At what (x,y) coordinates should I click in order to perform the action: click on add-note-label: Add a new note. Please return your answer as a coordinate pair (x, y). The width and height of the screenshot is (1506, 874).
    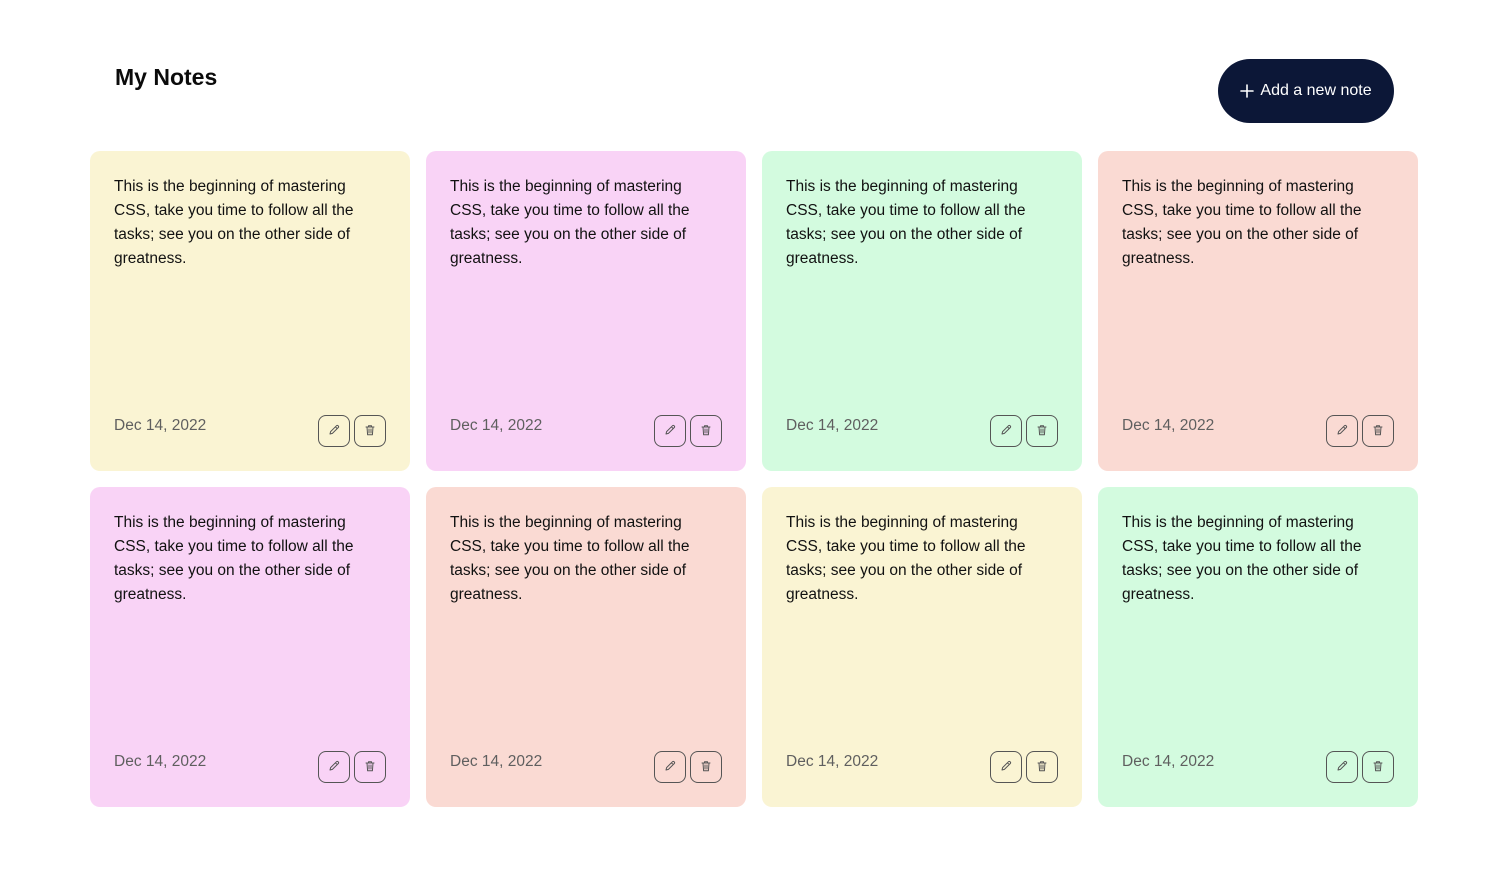
    Looking at the image, I should click on (1316, 90).